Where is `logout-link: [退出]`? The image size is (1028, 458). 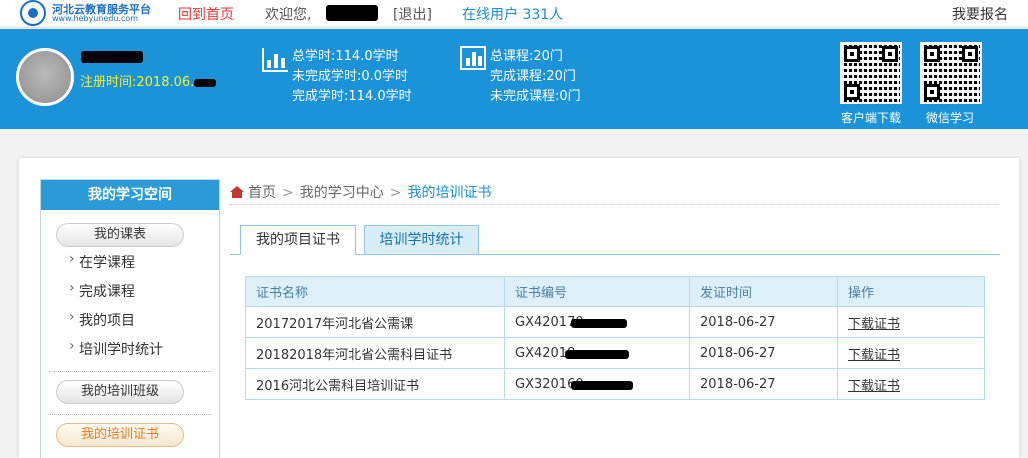 logout-link: [退出] is located at coordinates (412, 14).